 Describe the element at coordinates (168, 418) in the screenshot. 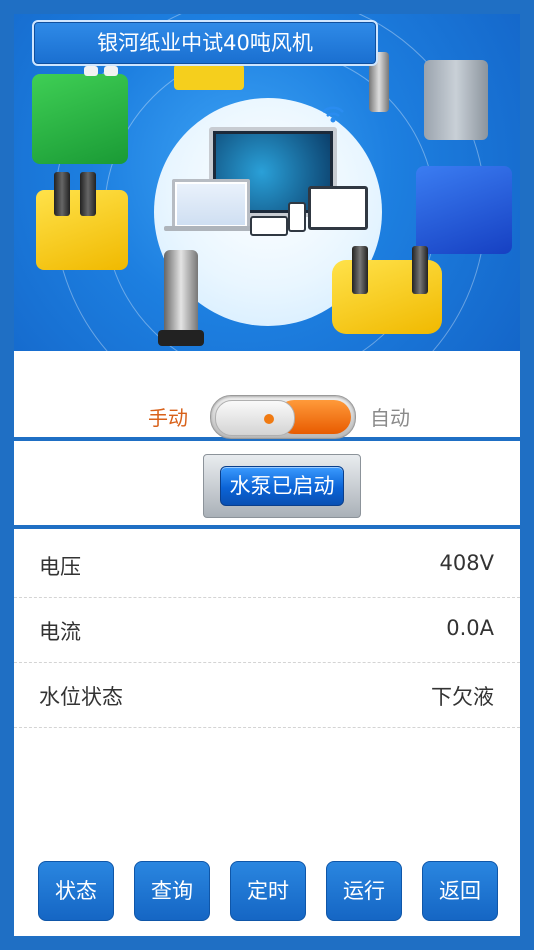

I see `manual-mode-label: 手动` at that location.